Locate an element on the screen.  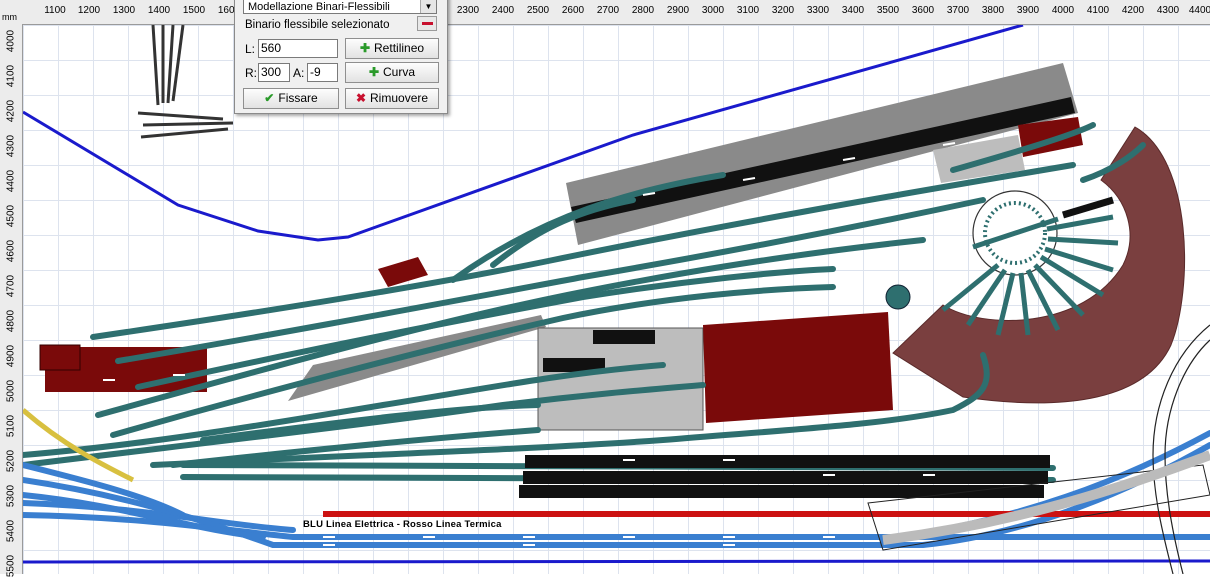
mode-select: Modellazione Binari-Flessibili ▼ is located at coordinates (340, 7).